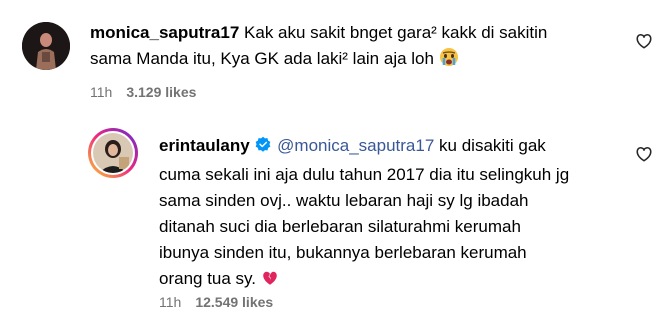  What do you see at coordinates (161, 92) in the screenshot?
I see `comment-likes: 3.129 likes` at bounding box center [161, 92].